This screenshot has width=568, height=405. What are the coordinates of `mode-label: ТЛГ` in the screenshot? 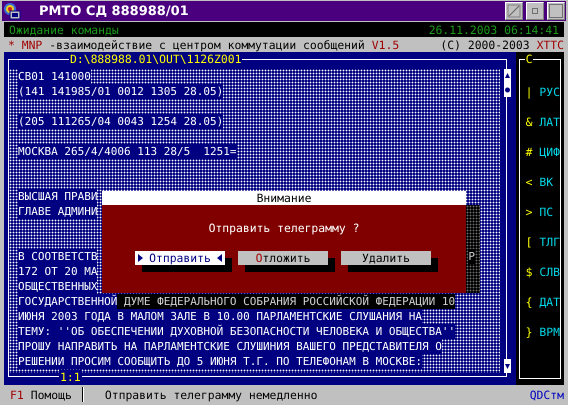 It's located at (549, 250).